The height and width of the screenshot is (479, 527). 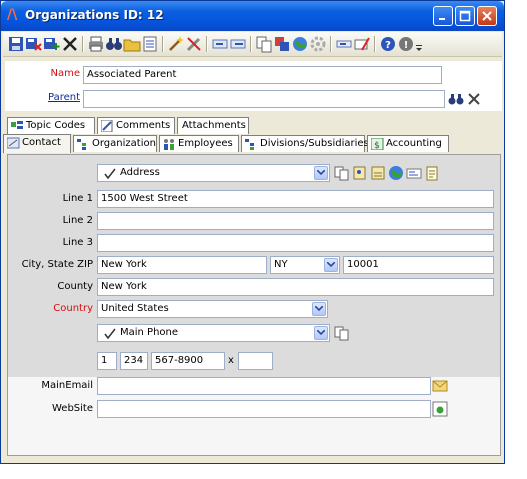 I want to click on state-select: NY, so click(x=305, y=265).